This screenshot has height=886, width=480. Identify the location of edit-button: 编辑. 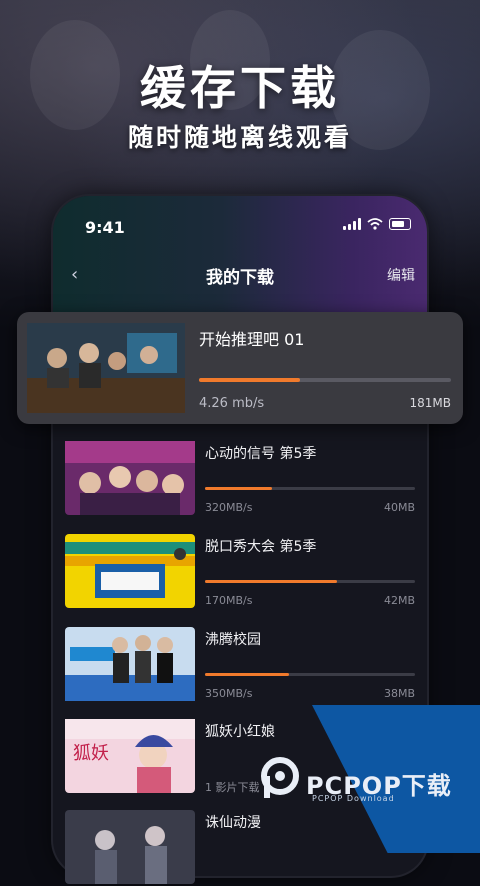
(401, 275).